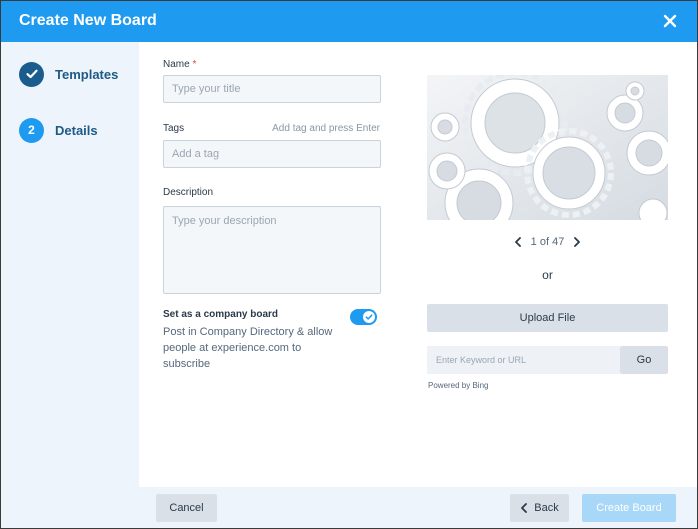 The width and height of the screenshot is (698, 529). What do you see at coordinates (547, 275) in the screenshot?
I see `or-divider: or` at bounding box center [547, 275].